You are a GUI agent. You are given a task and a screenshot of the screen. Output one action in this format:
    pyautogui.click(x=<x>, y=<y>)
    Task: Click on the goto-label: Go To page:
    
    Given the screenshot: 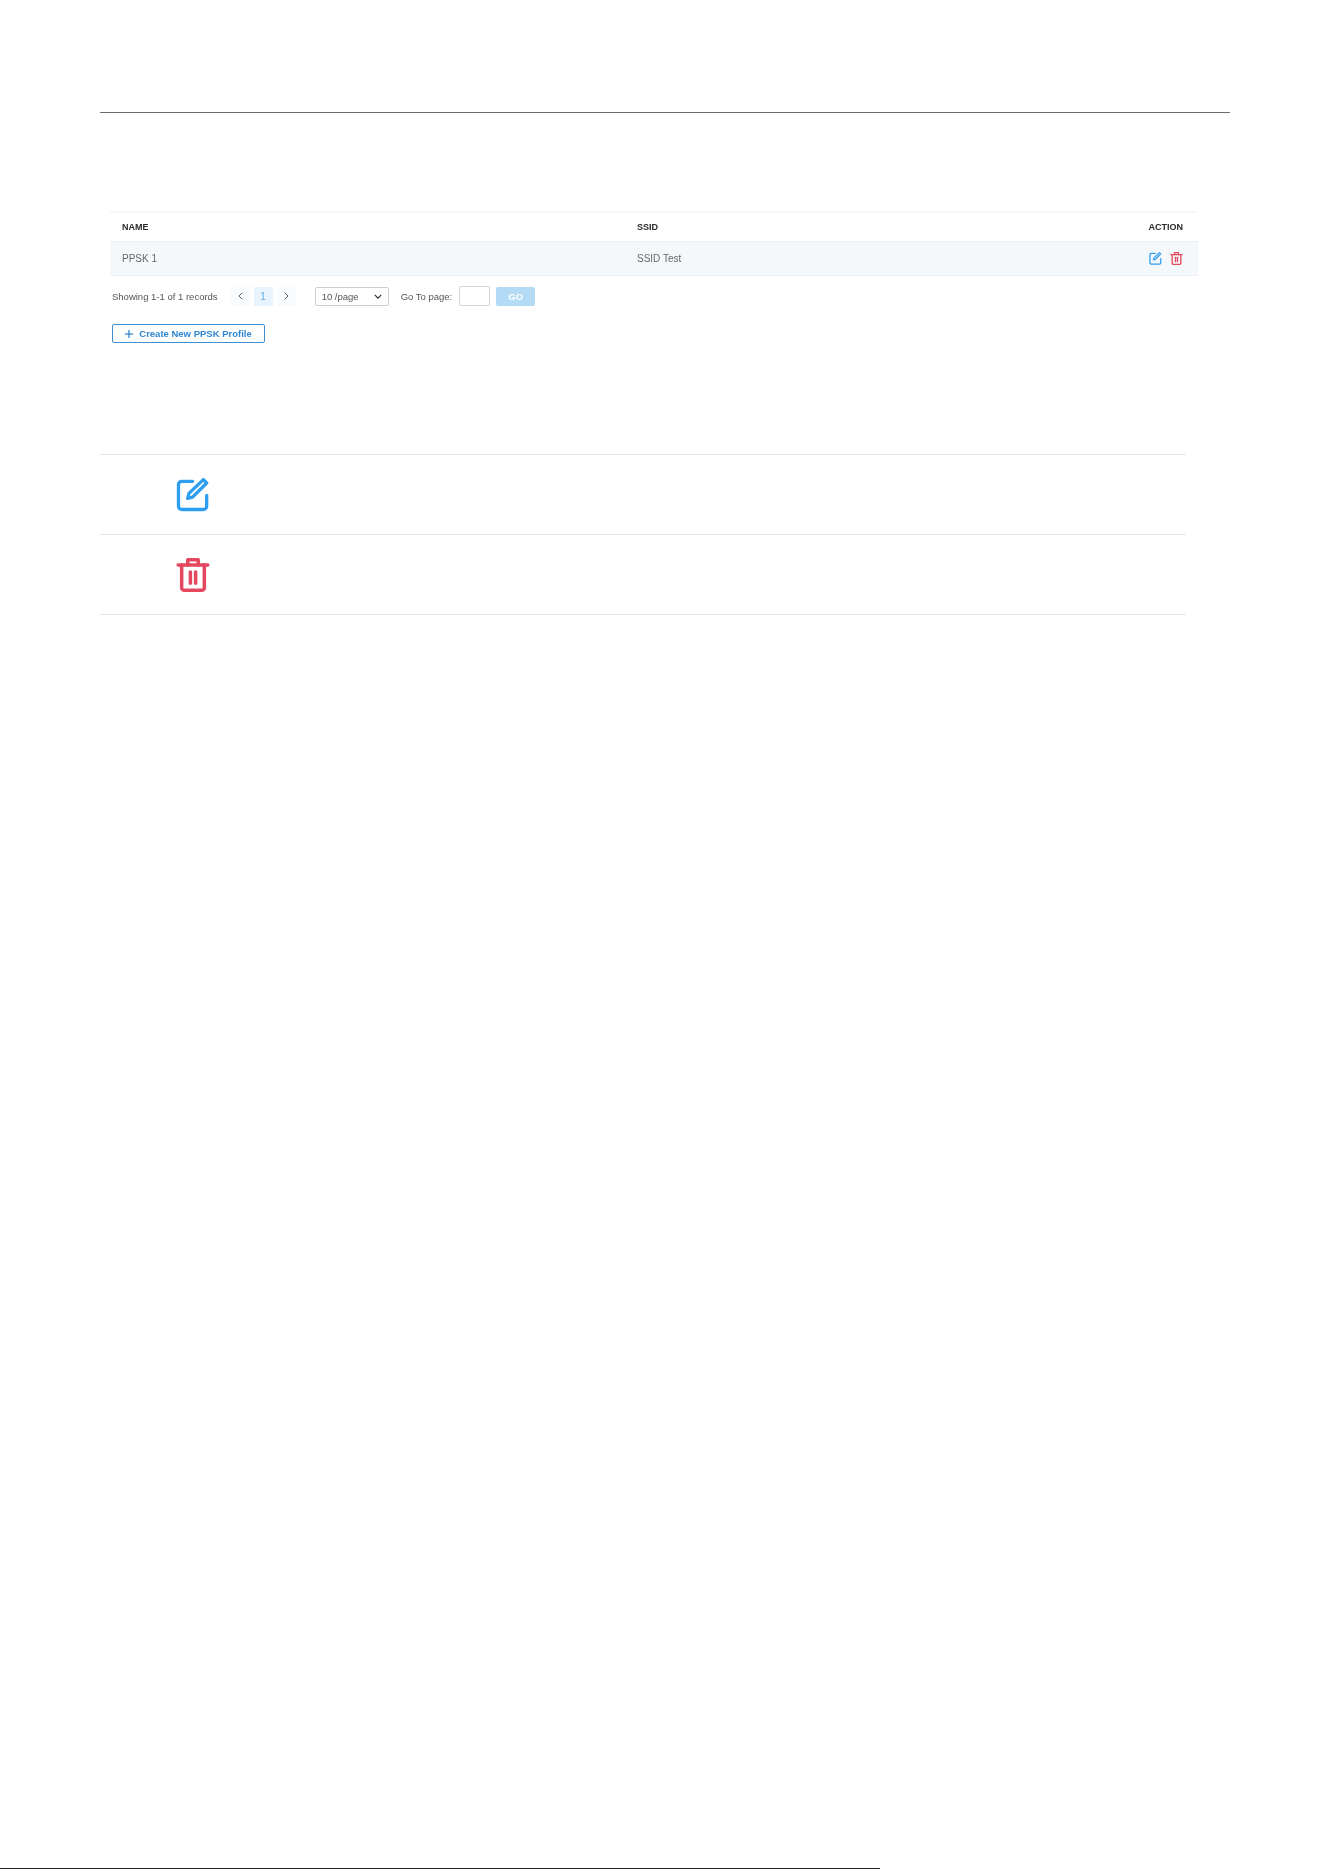 What is the action you would take?
    pyautogui.click(x=426, y=296)
    